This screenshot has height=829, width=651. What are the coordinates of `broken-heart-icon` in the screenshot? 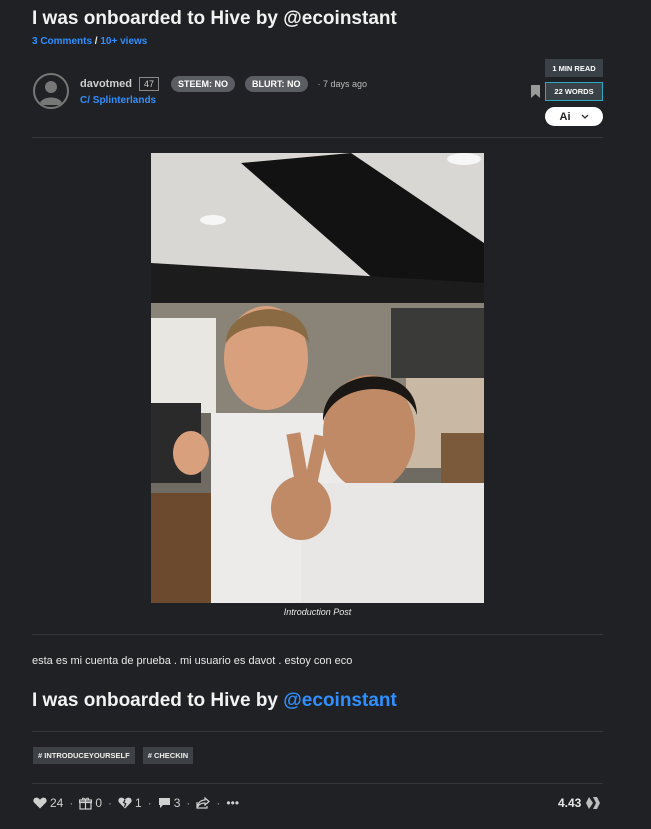 It's located at (125, 803).